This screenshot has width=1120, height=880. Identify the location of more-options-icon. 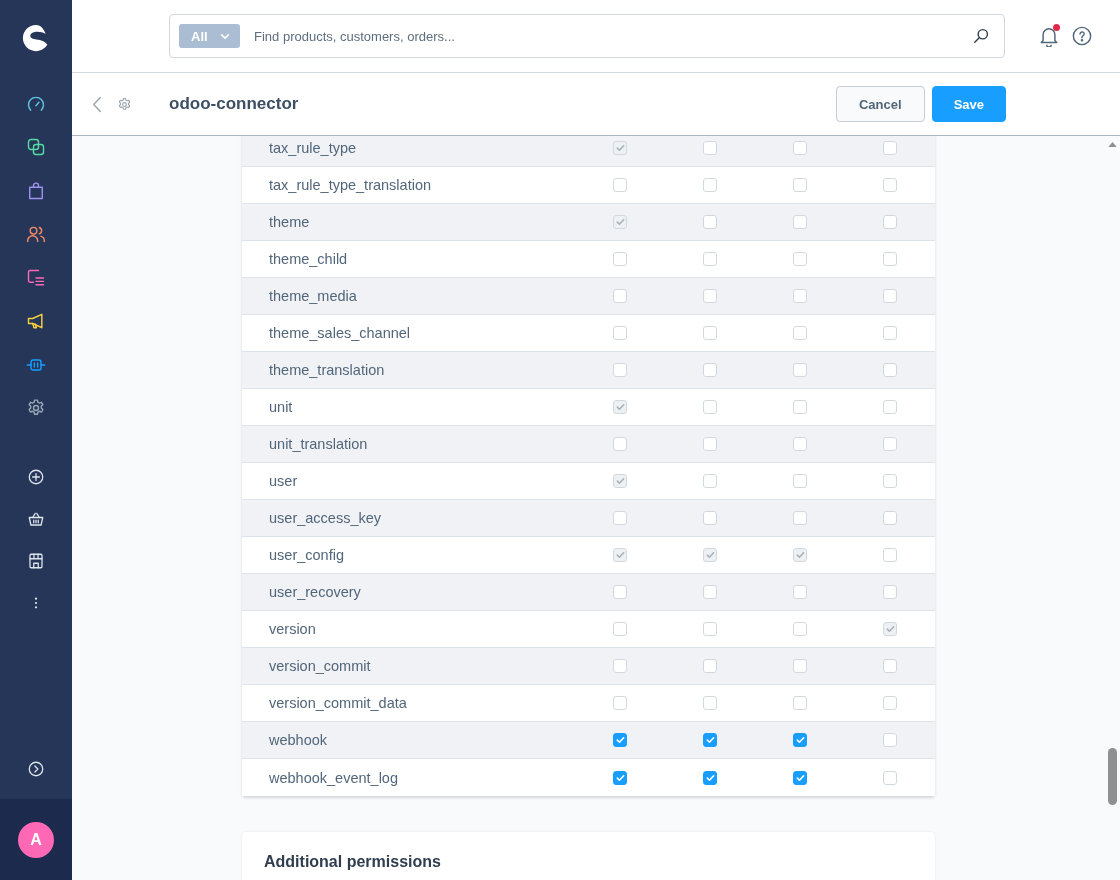
(36, 603).